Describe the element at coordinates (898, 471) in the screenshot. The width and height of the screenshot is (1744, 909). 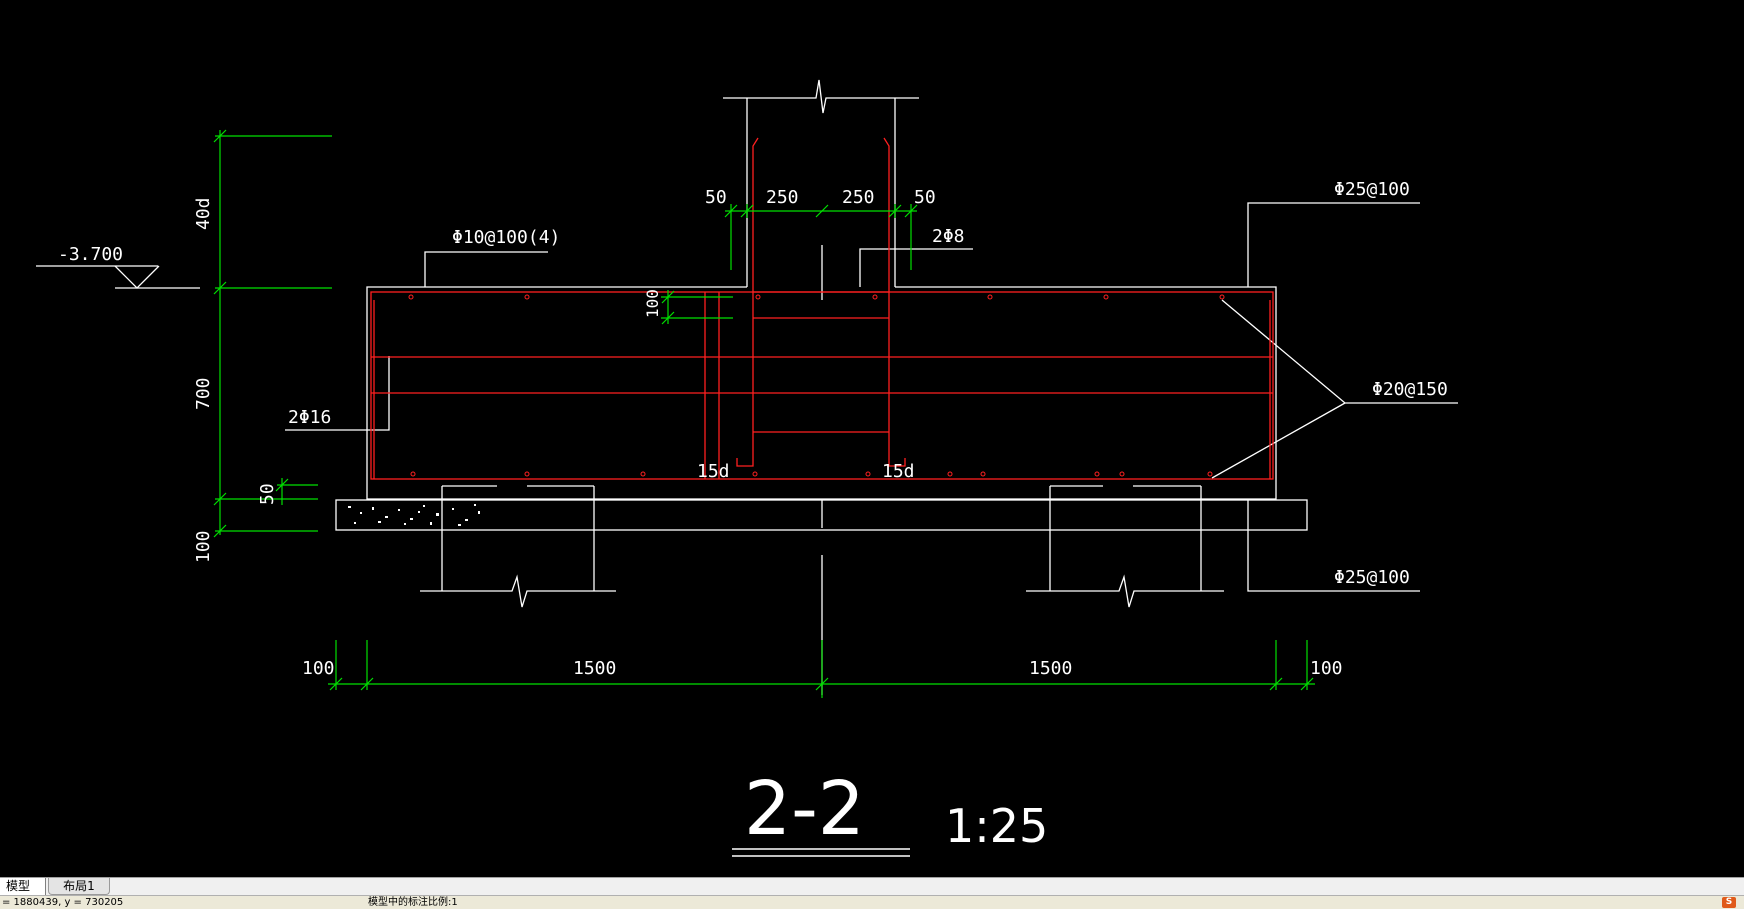
I see `label-hook-right: 15d` at that location.